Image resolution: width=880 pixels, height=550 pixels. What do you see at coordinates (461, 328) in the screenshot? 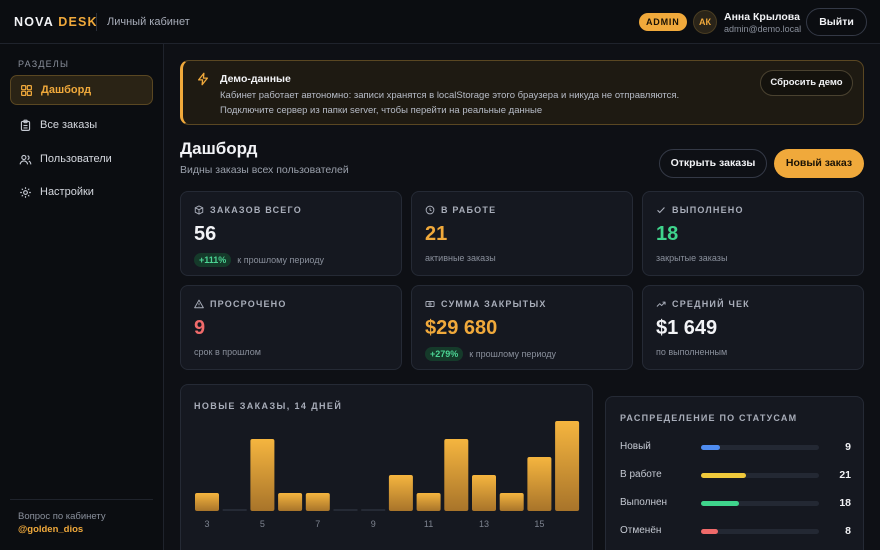
I see `stat-value: $29 680` at bounding box center [461, 328].